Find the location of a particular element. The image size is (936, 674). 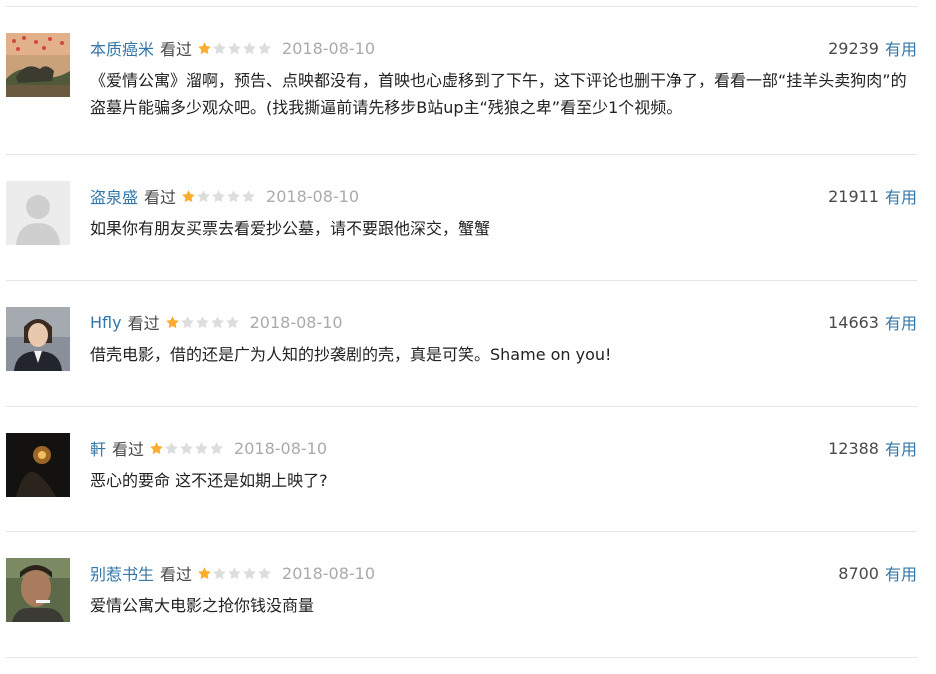

vote-count: 8700 is located at coordinates (858, 573).